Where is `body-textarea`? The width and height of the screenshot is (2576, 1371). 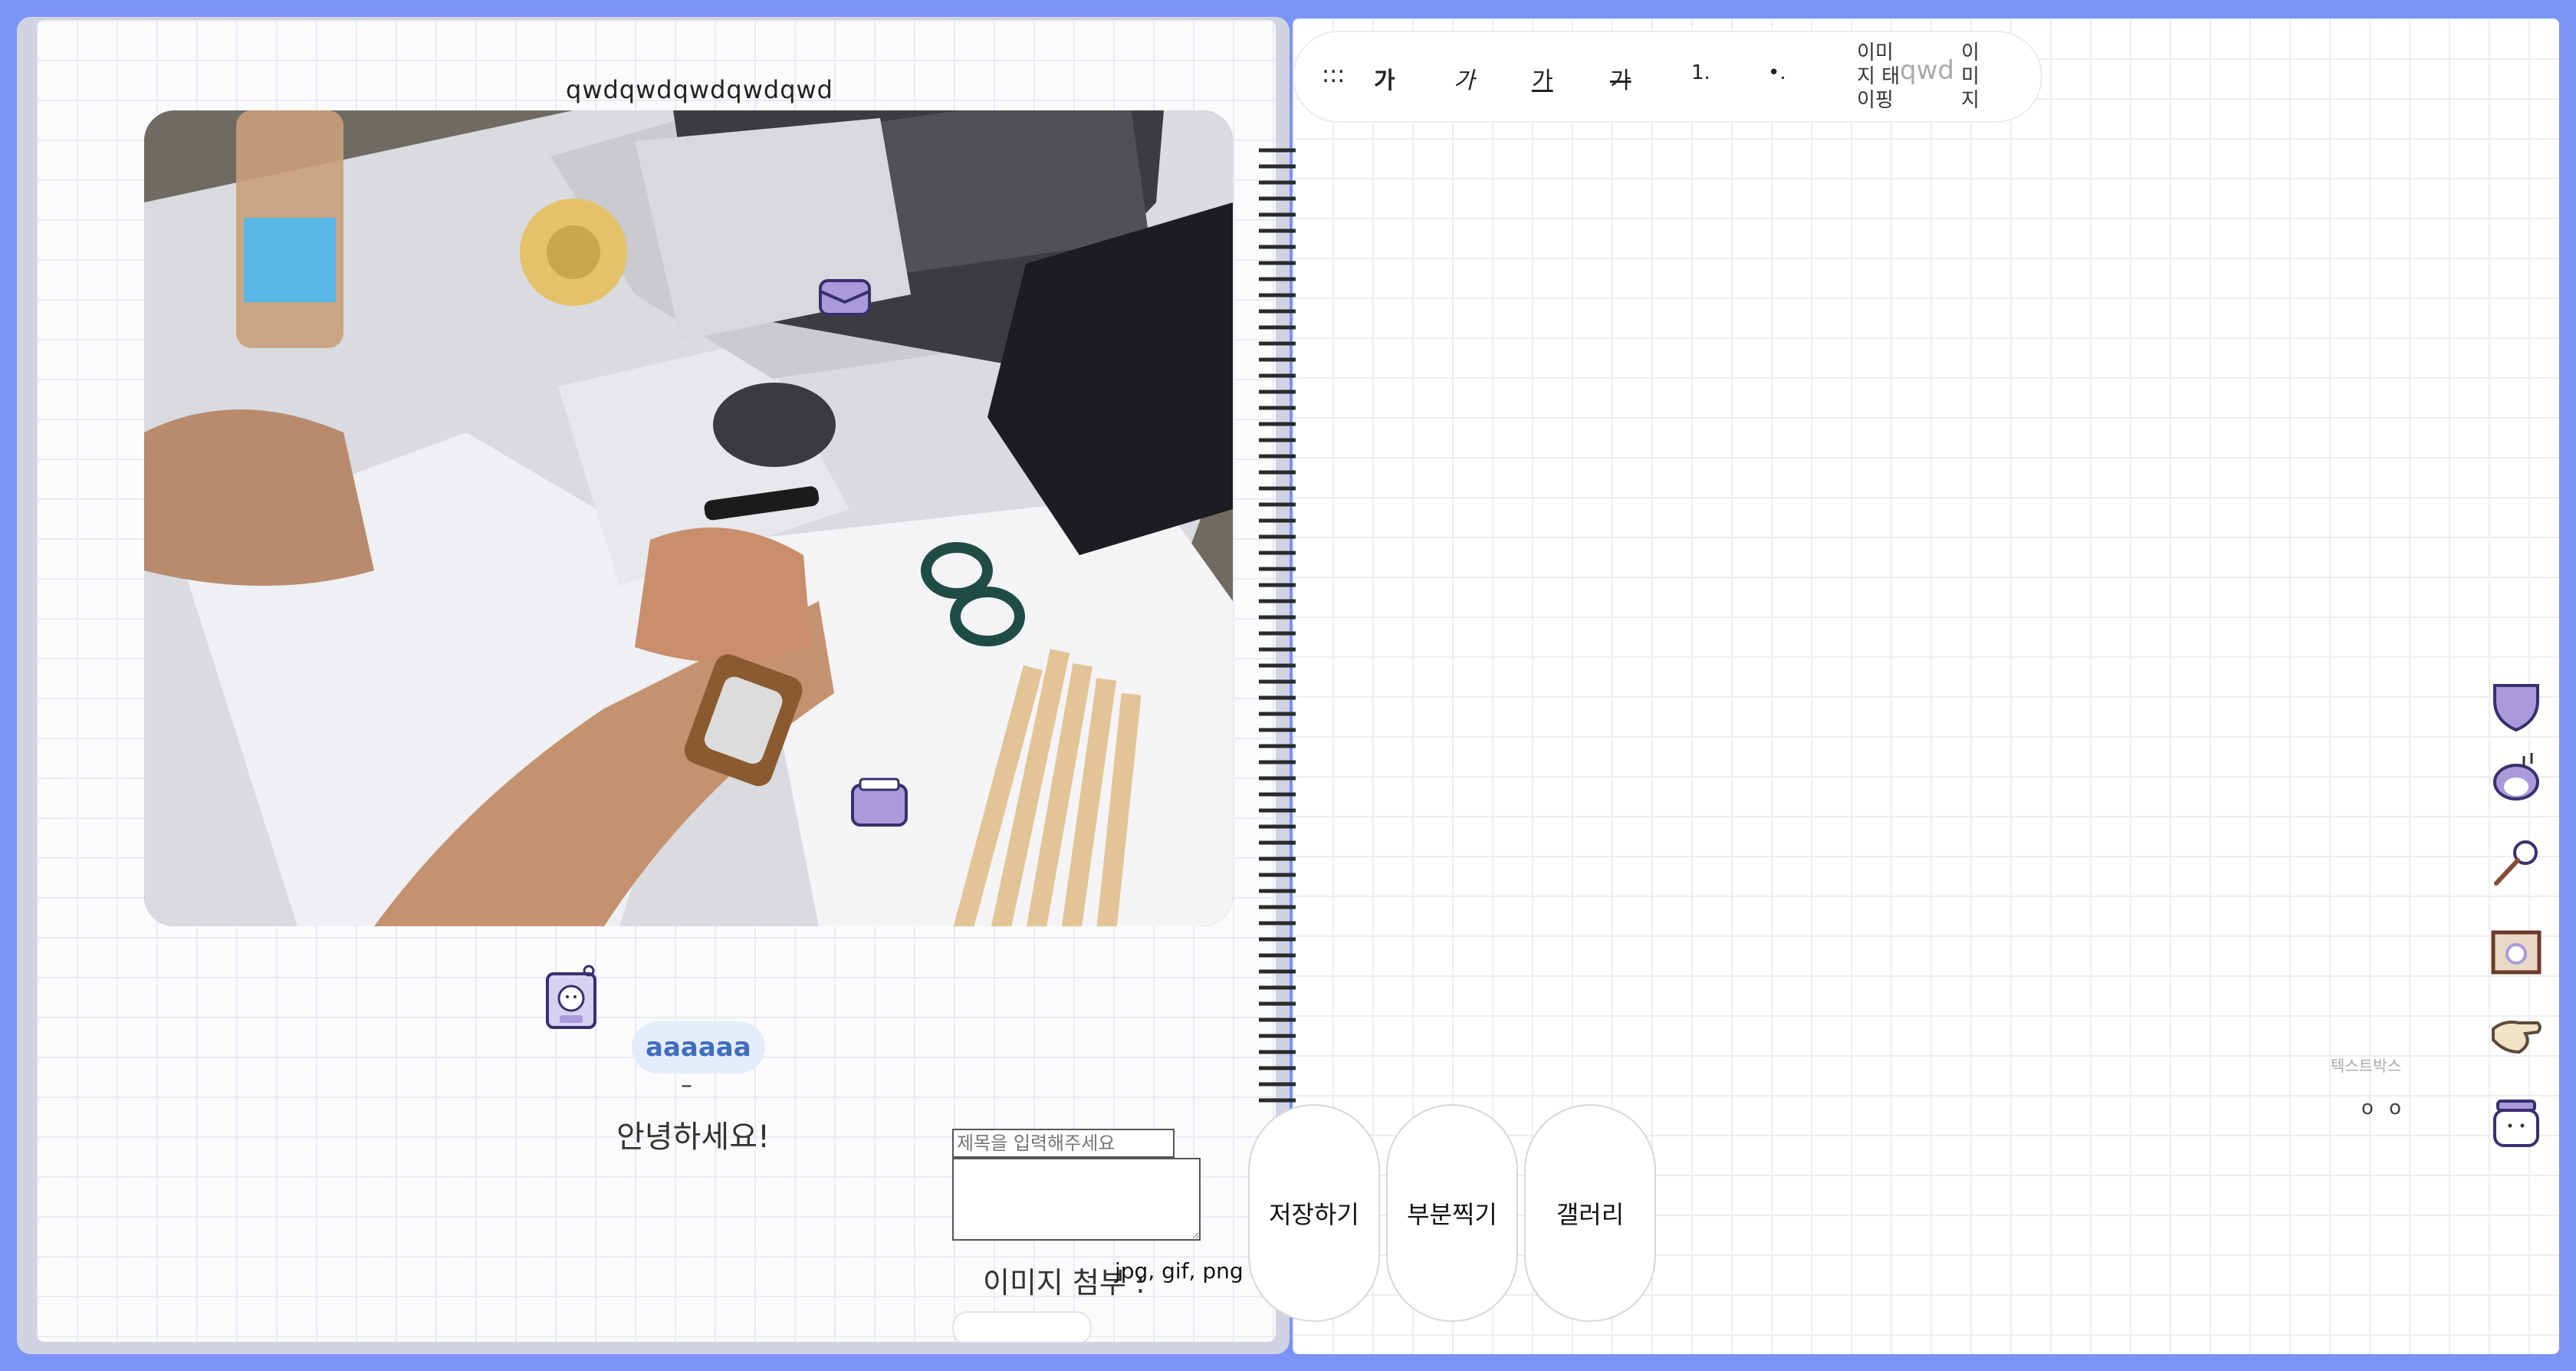 body-textarea is located at coordinates (1076, 1200).